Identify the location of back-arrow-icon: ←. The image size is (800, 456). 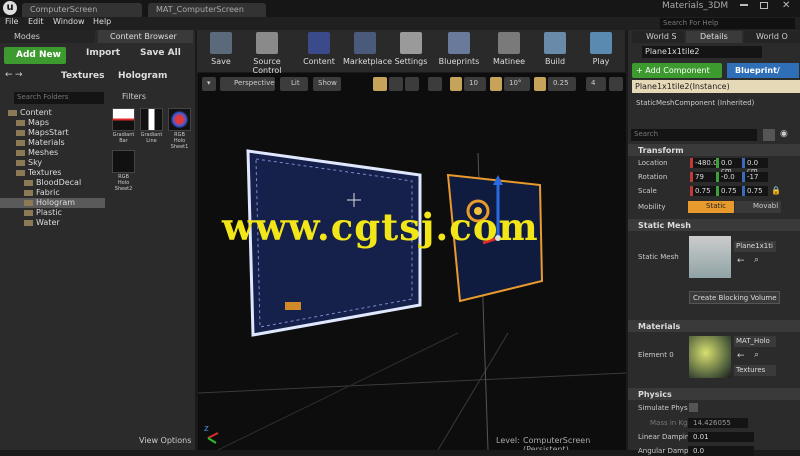
(9, 75).